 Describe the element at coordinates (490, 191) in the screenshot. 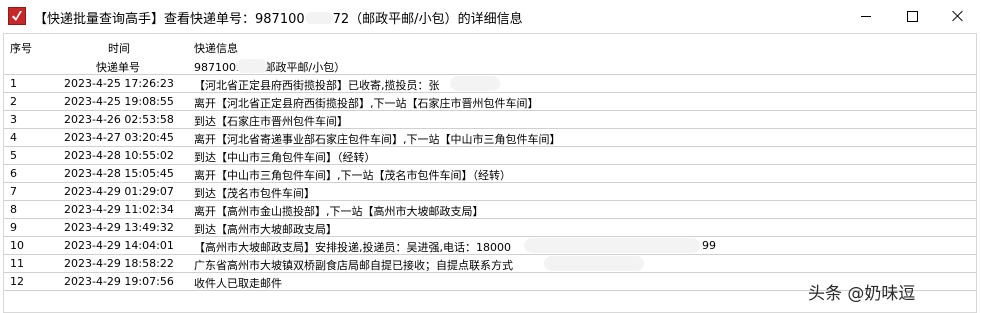

I see `table-row: 7 2023-4-29 01:29:07 到达【茂名市包件车间】` at that location.